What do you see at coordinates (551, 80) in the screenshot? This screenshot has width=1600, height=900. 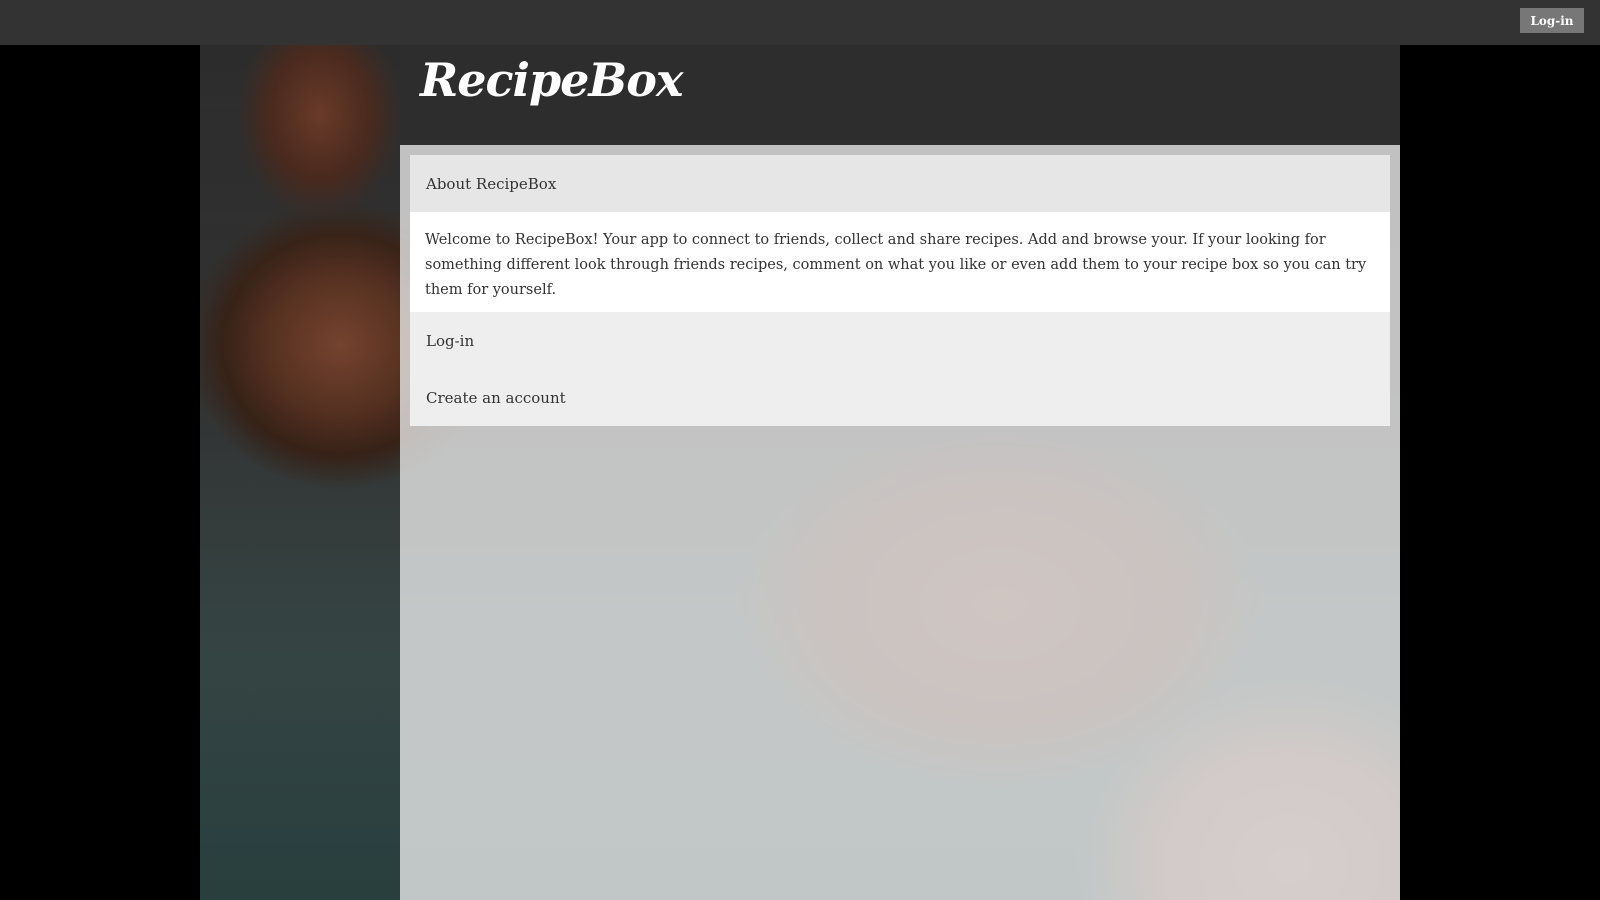 I see `site-logo: RecipeBox` at bounding box center [551, 80].